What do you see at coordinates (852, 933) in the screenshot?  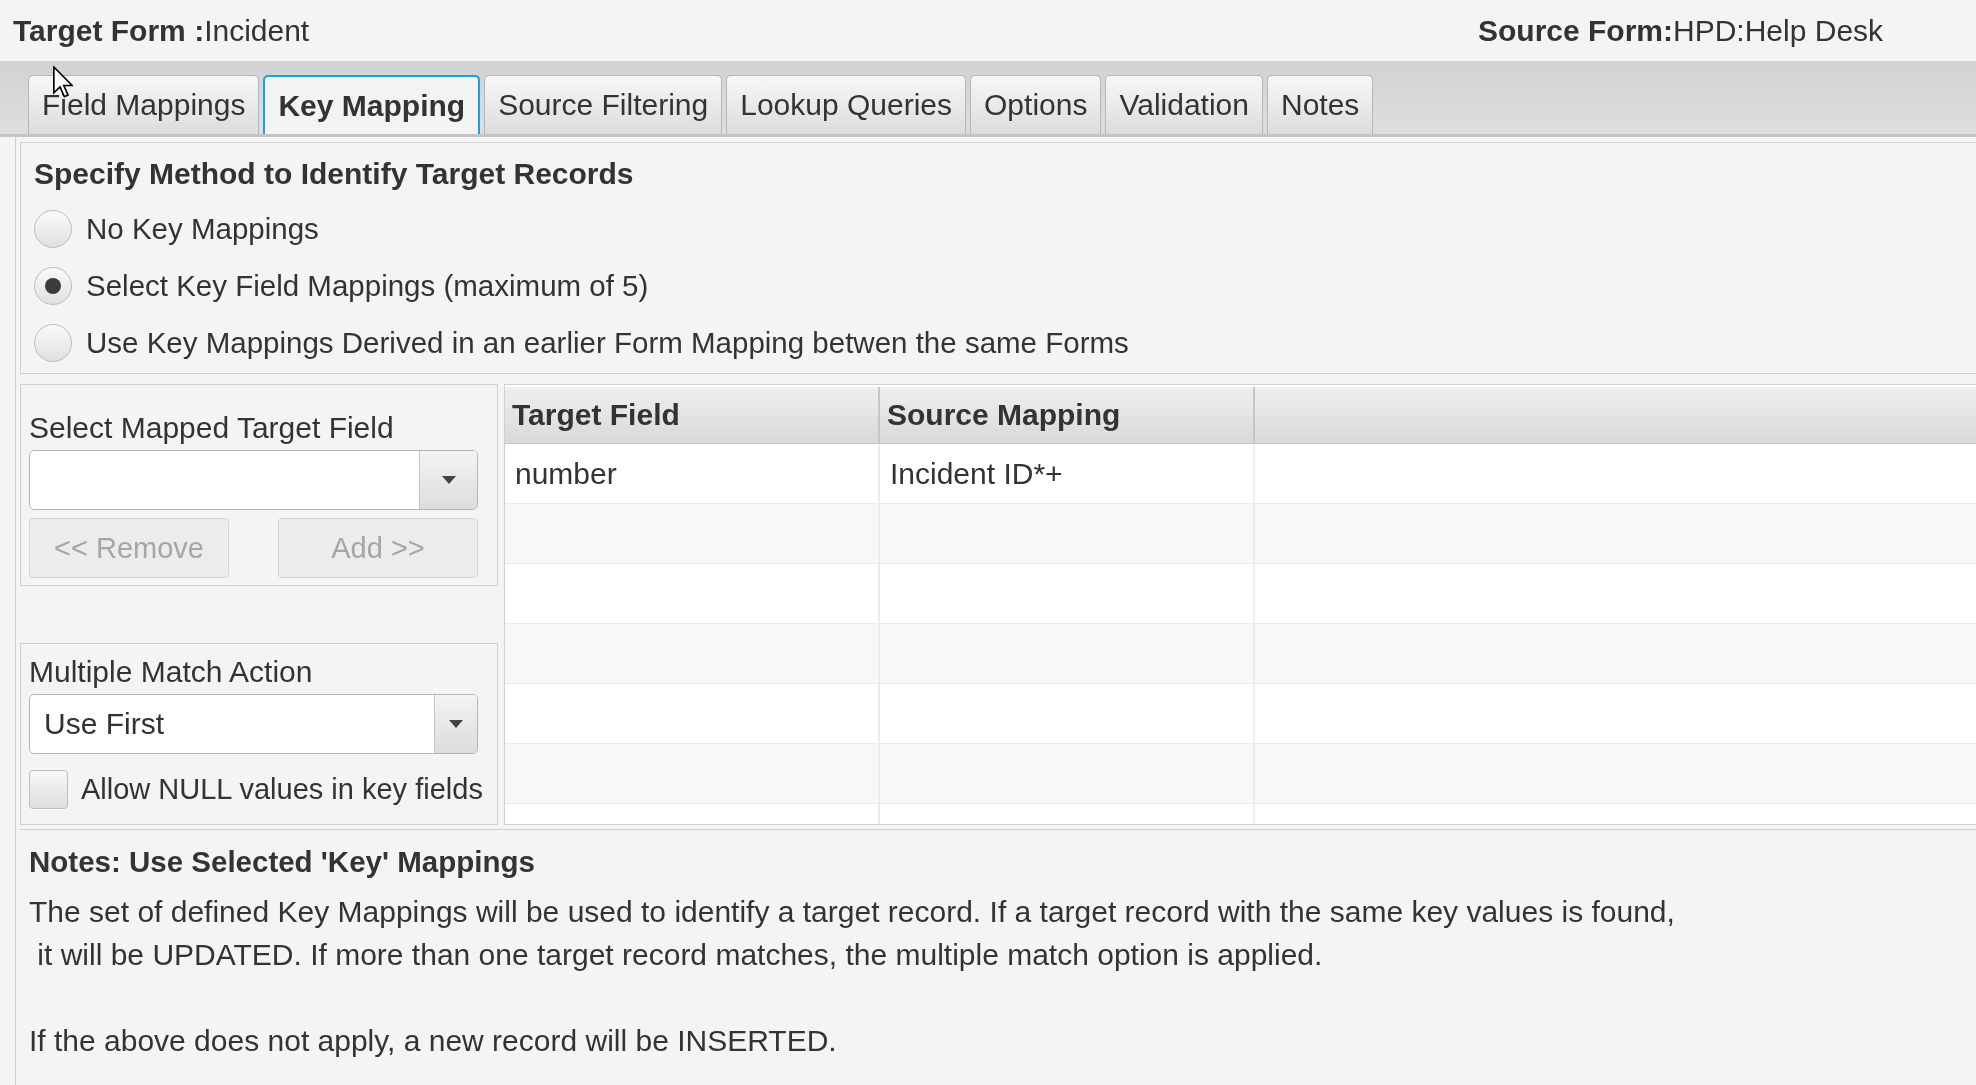 I see `notes-text: The set of defined Key Mappings will be used to identify a target record. If a target record with the same key values is found, it will be UPDATED. If more than one target record matches, the multiple match option is applied.` at bounding box center [852, 933].